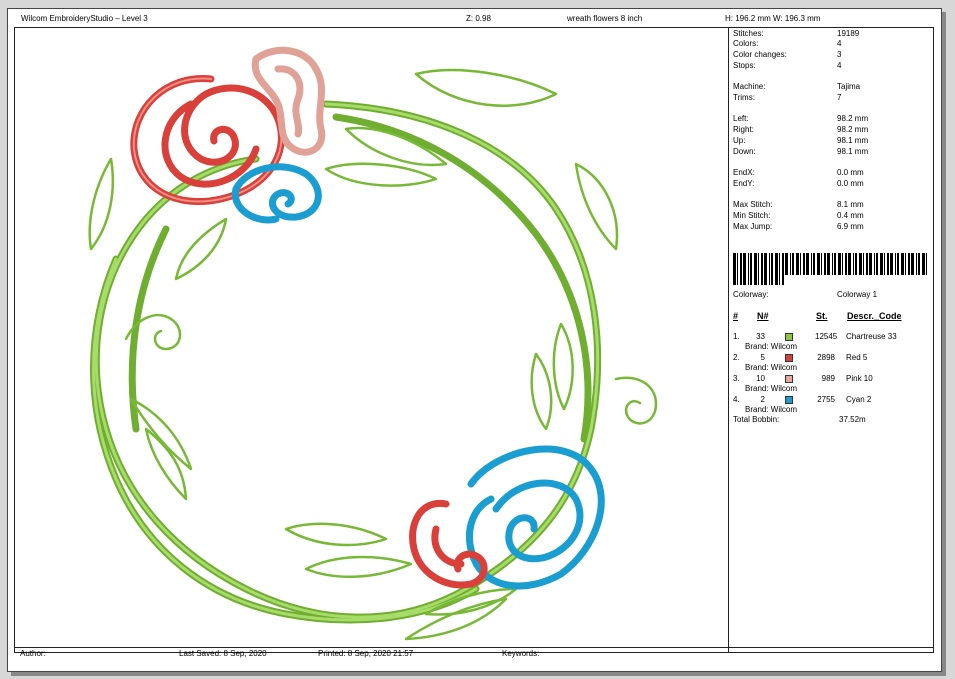  I want to click on stat-label: Down:, so click(744, 151).